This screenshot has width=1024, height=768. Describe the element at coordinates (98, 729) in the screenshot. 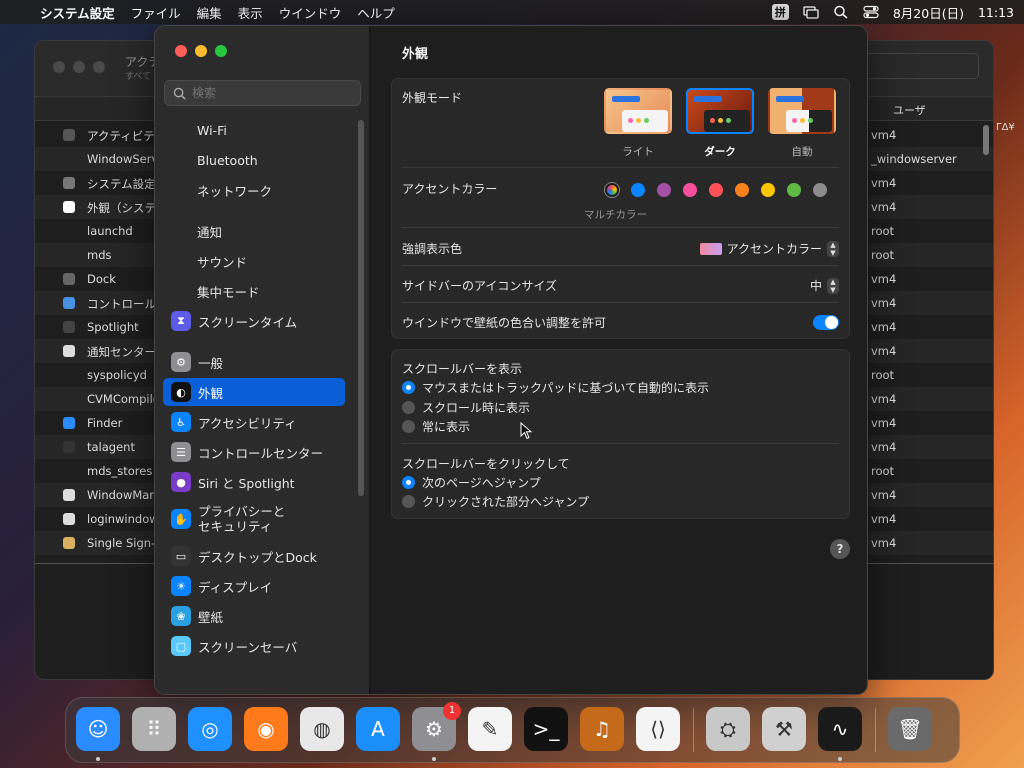

I see `finder-icon: ☺` at that location.